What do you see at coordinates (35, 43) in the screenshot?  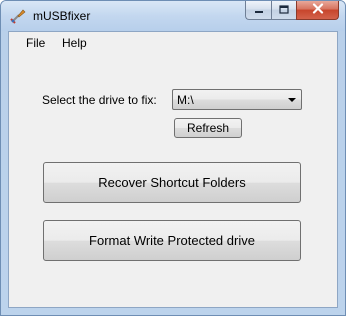 I see `menu-file: File` at bounding box center [35, 43].